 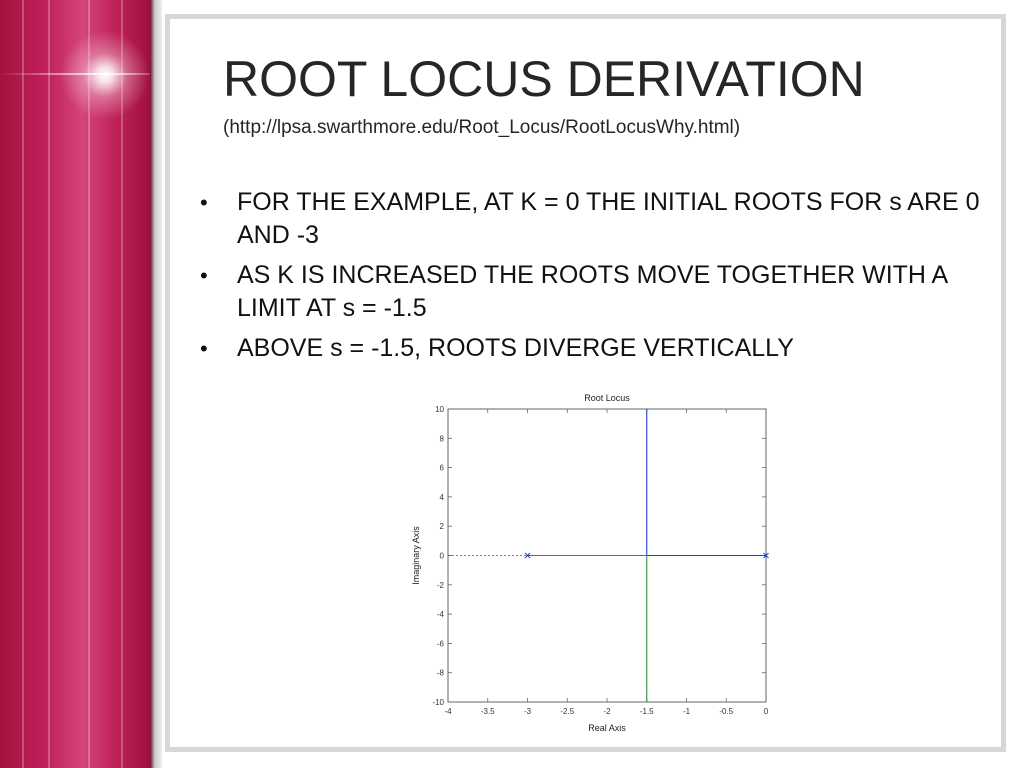 What do you see at coordinates (687, 711) in the screenshot?
I see `x-tick-label: -1` at bounding box center [687, 711].